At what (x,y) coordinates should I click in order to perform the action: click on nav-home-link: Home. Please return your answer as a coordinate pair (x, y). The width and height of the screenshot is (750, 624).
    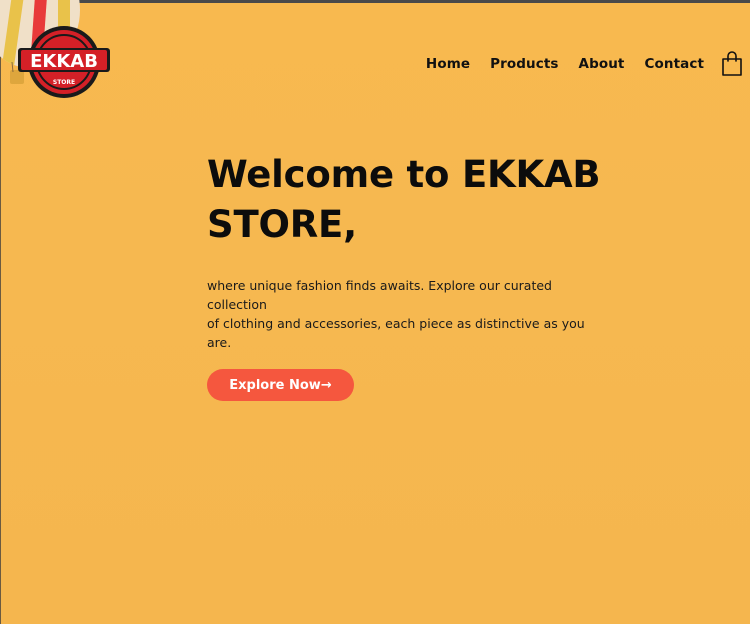
    Looking at the image, I should click on (448, 64).